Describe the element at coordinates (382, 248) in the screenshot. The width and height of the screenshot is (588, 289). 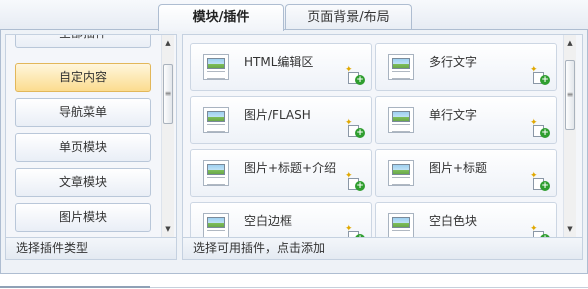
I see `plugin-panel-hint: 选择可用插件，点击添加` at that location.